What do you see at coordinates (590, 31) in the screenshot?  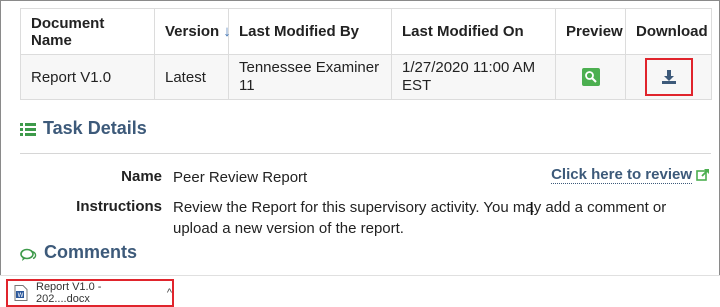 I see `column-header-preview: Preview` at bounding box center [590, 31].